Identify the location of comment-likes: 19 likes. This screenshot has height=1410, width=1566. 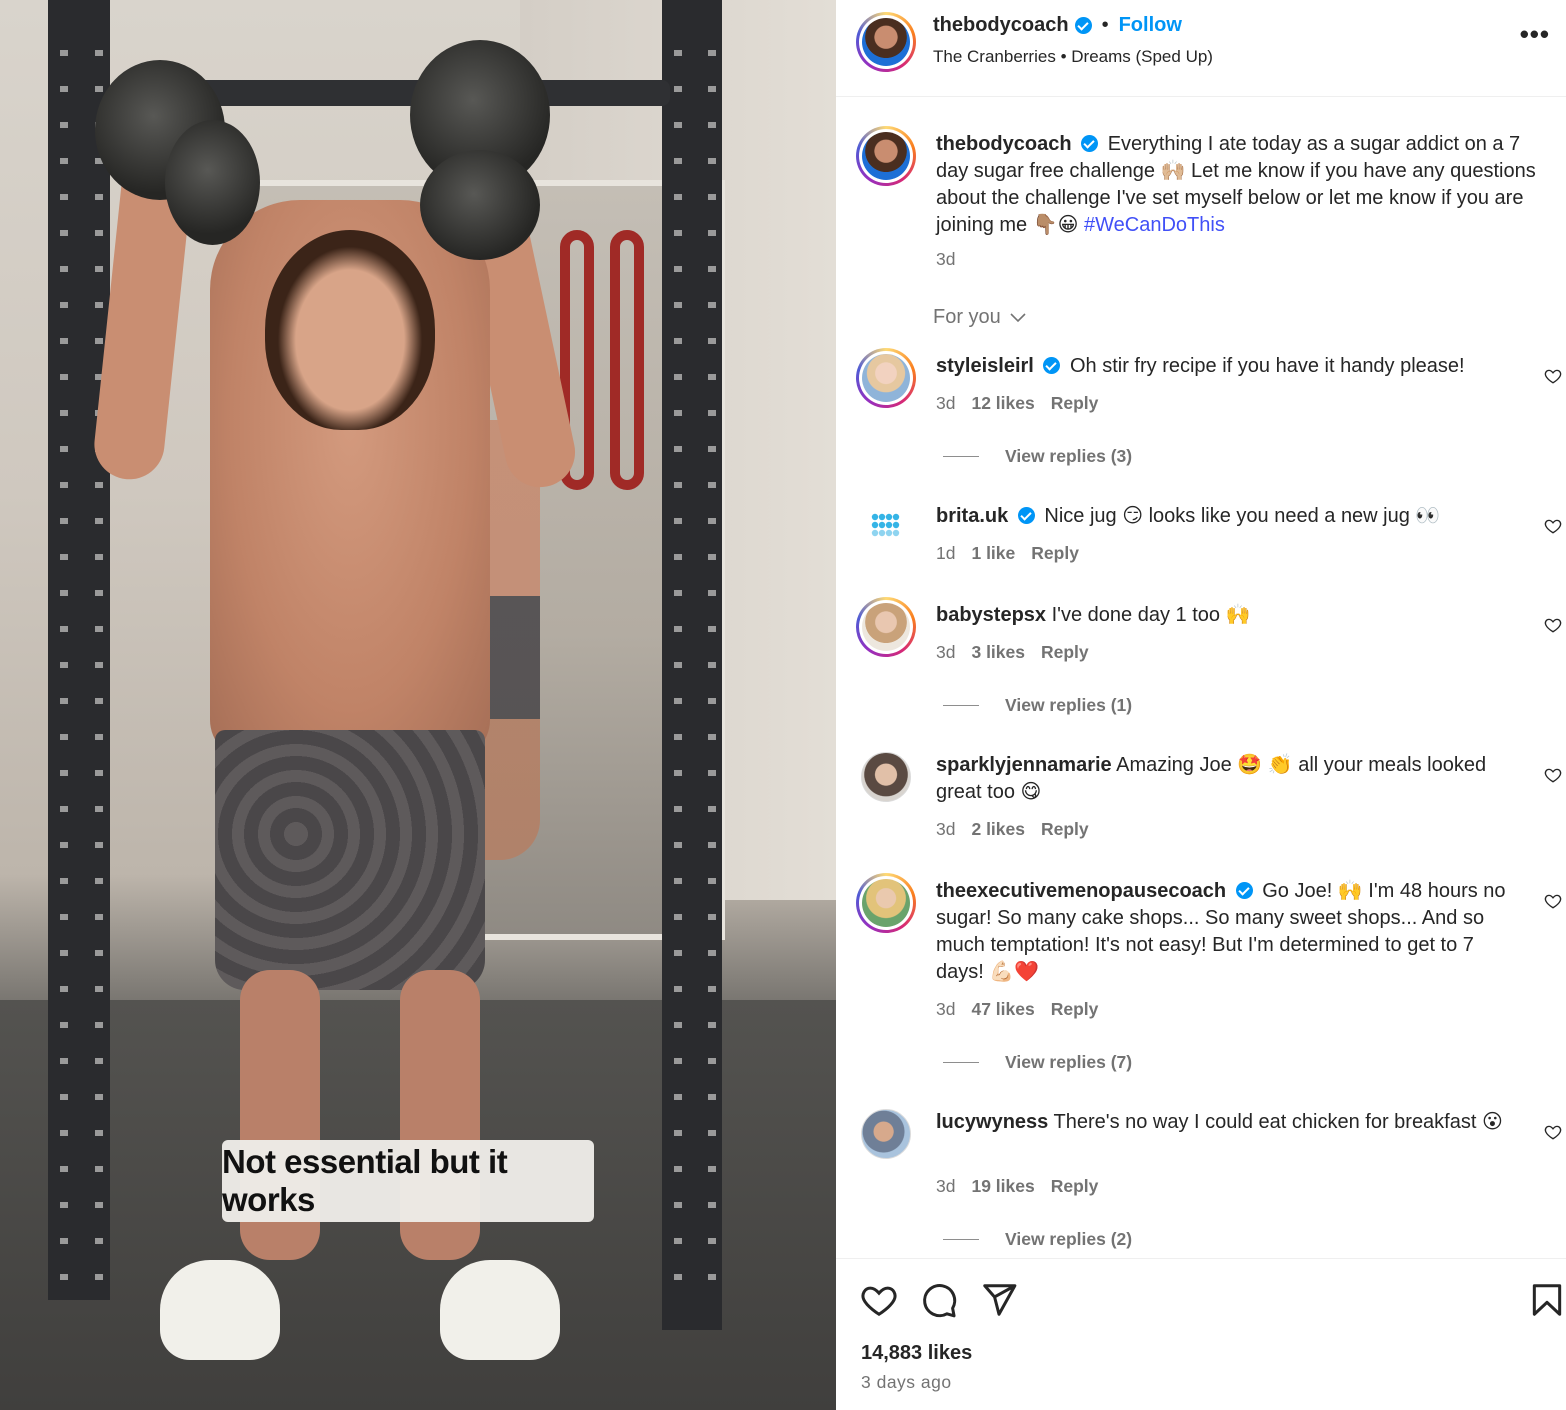
(1002, 1186).